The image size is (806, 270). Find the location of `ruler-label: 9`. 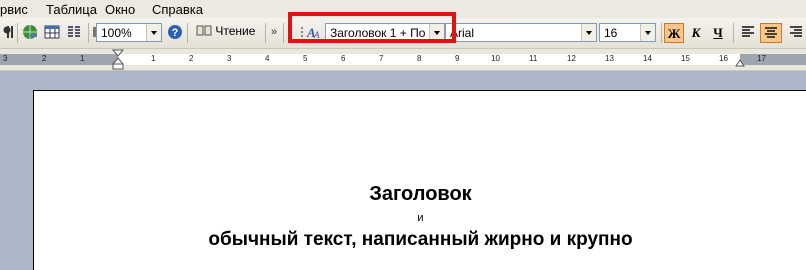

ruler-label: 9 is located at coordinates (457, 58).